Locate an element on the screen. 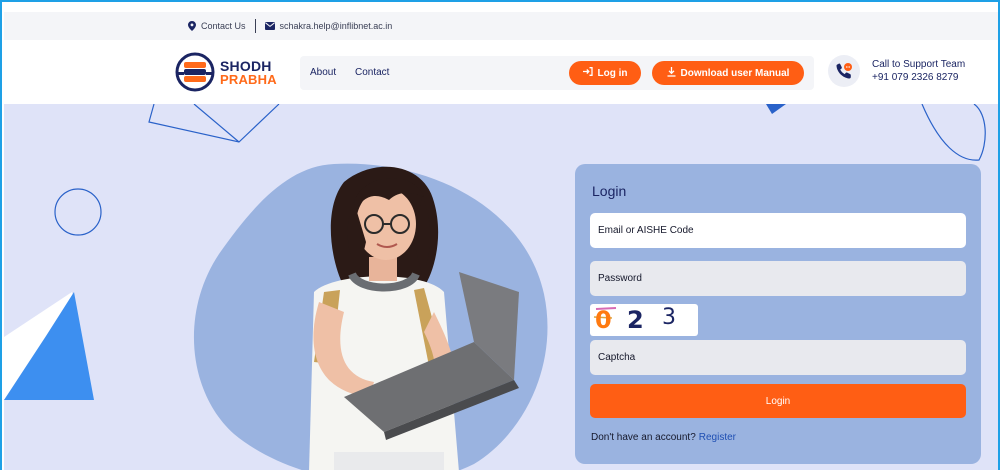  nav-about: About is located at coordinates (323, 72).